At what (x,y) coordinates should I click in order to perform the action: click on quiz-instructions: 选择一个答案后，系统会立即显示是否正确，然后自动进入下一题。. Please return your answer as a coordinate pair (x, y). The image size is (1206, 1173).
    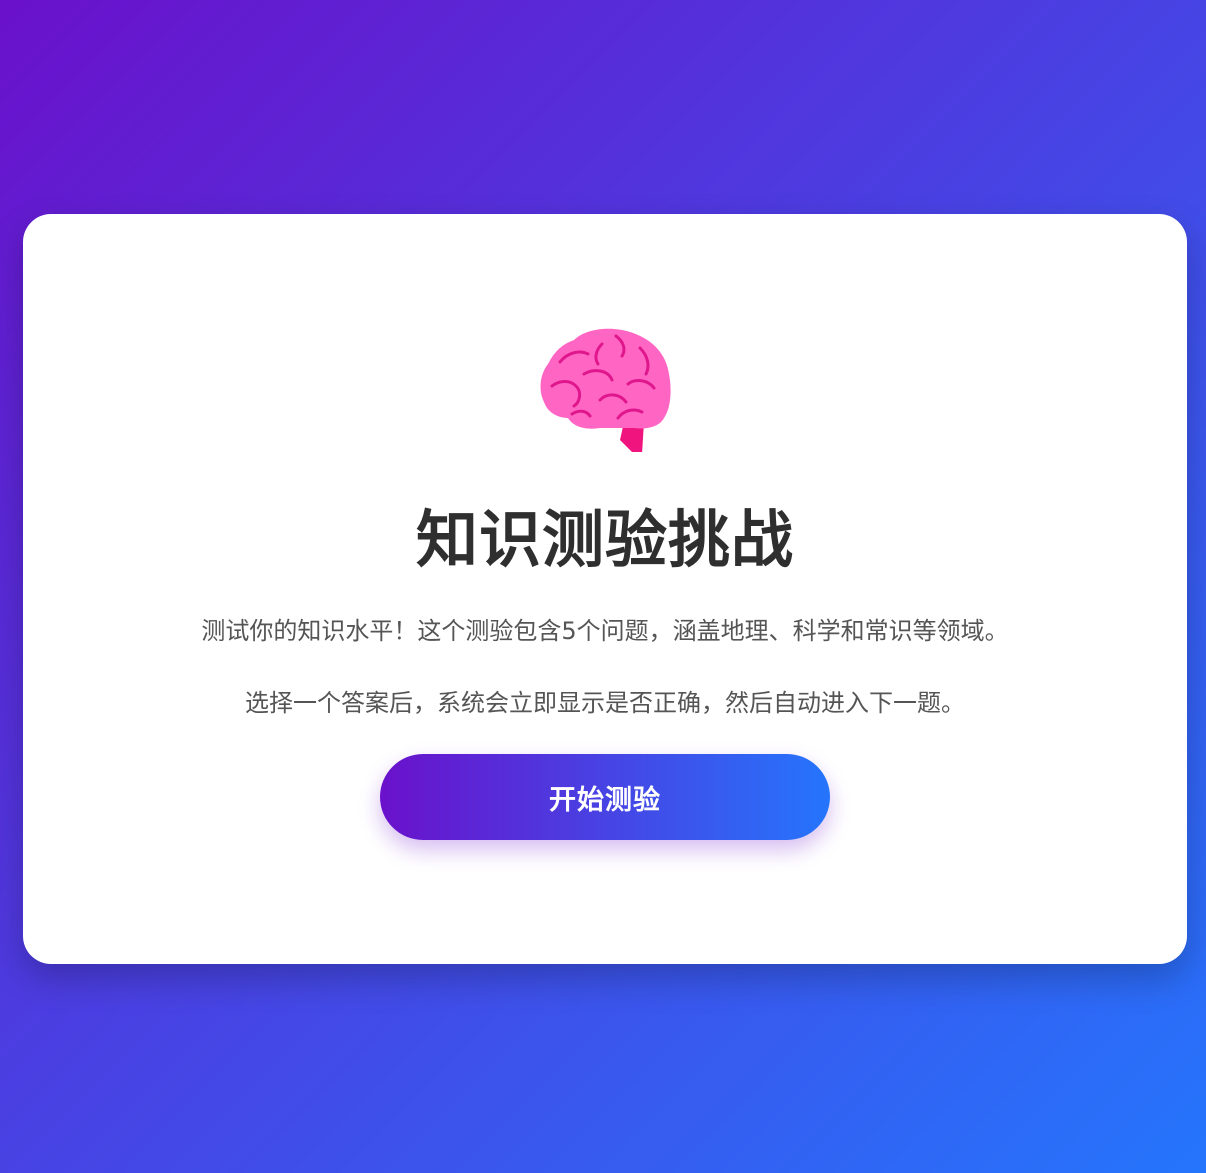
    Looking at the image, I should click on (605, 703).